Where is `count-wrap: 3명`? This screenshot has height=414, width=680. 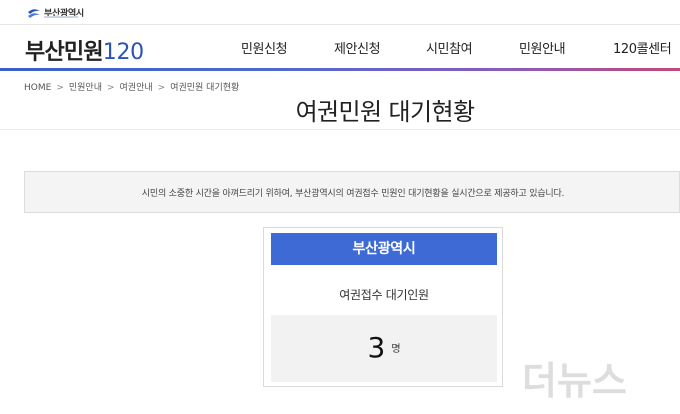 count-wrap: 3명 is located at coordinates (384, 347).